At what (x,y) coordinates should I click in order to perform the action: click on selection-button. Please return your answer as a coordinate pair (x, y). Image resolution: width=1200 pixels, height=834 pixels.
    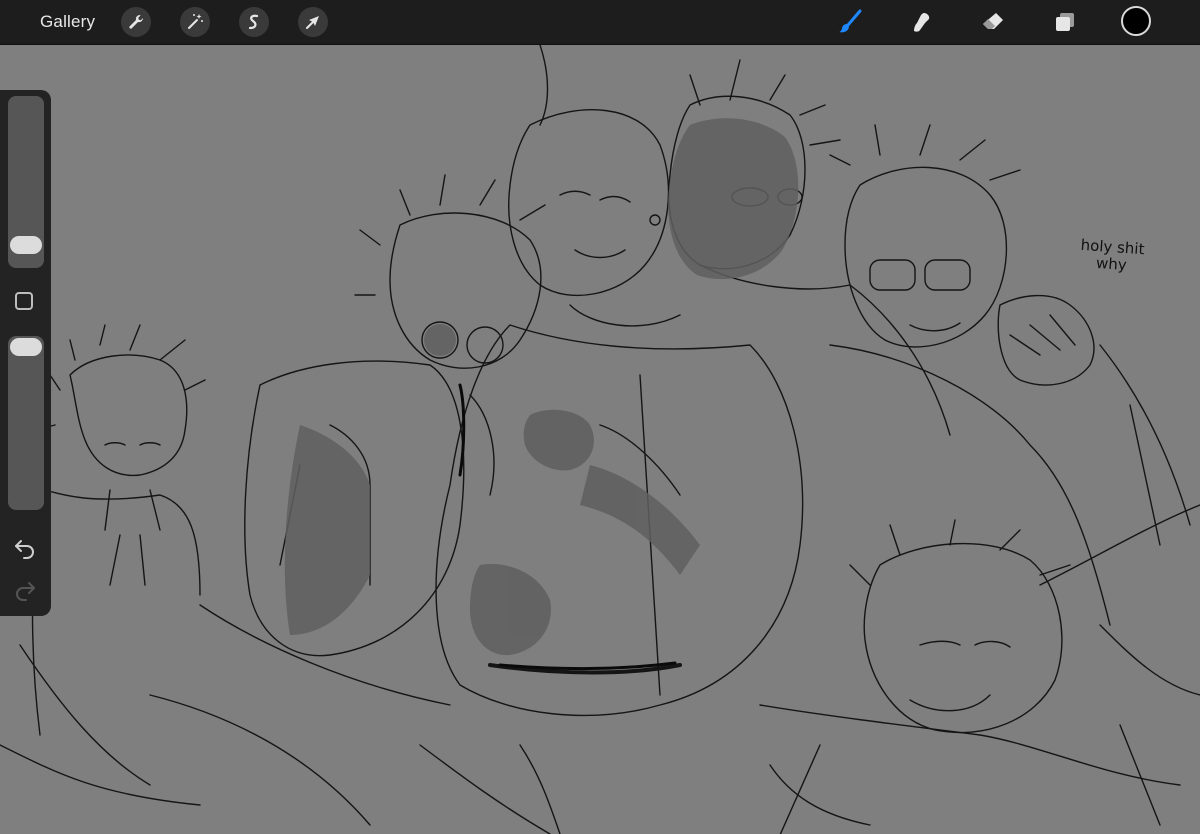
    Looking at the image, I should click on (254, 22).